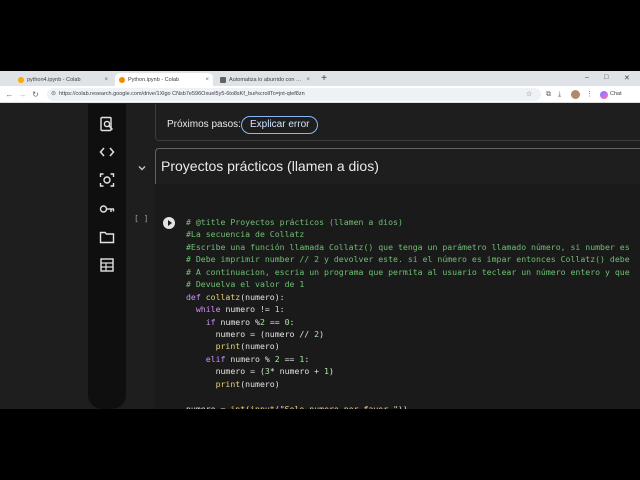 The width and height of the screenshot is (640, 480). I want to click on code-token: numero = (numero //, so click(250, 333).